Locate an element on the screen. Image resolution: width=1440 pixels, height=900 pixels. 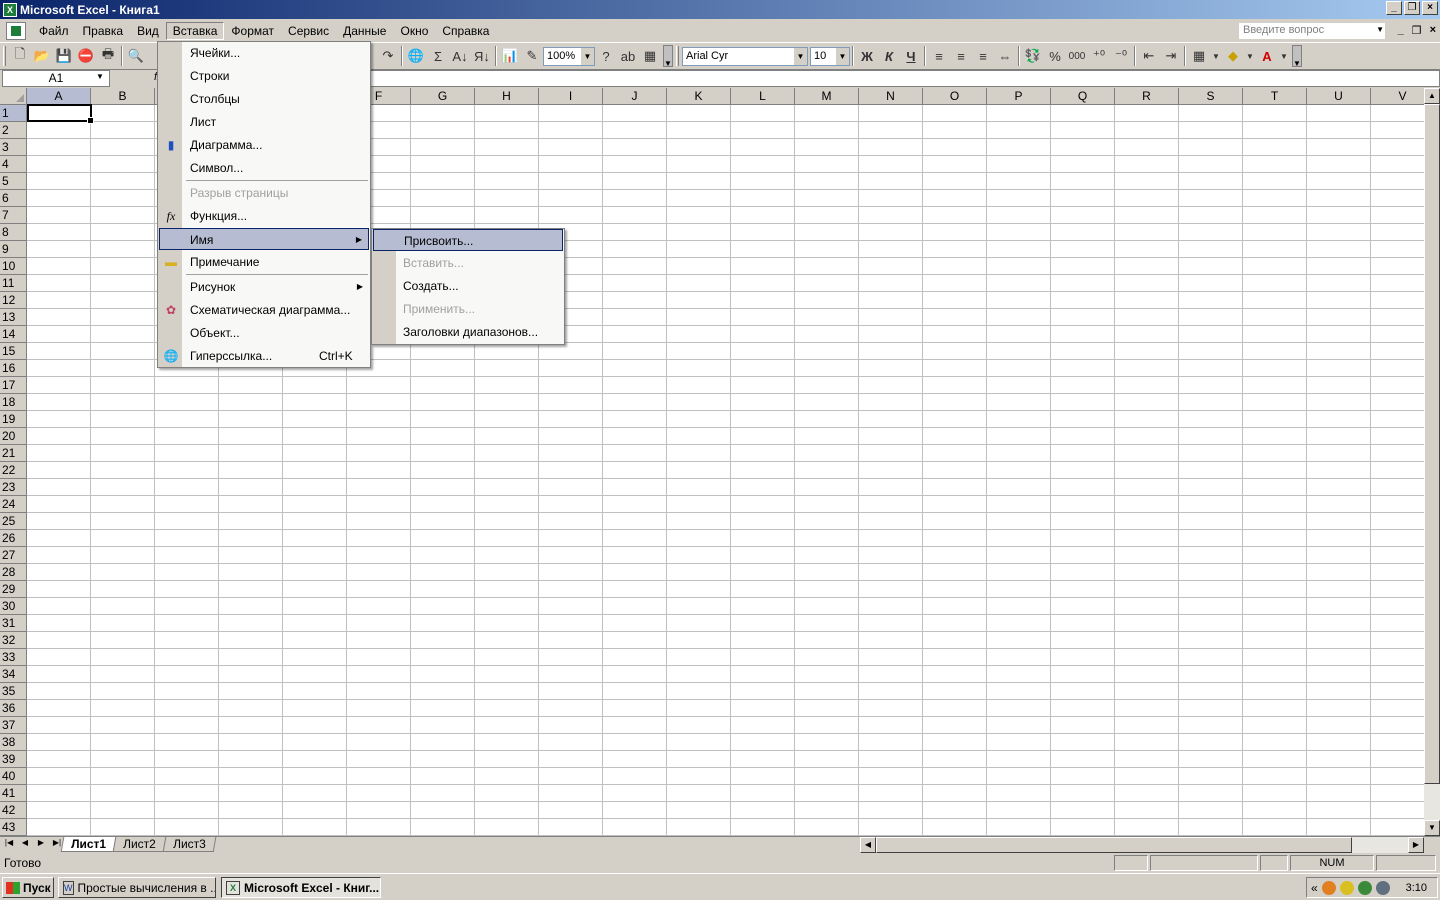
tray-expand-icon: « is located at coordinates (1314, 888).